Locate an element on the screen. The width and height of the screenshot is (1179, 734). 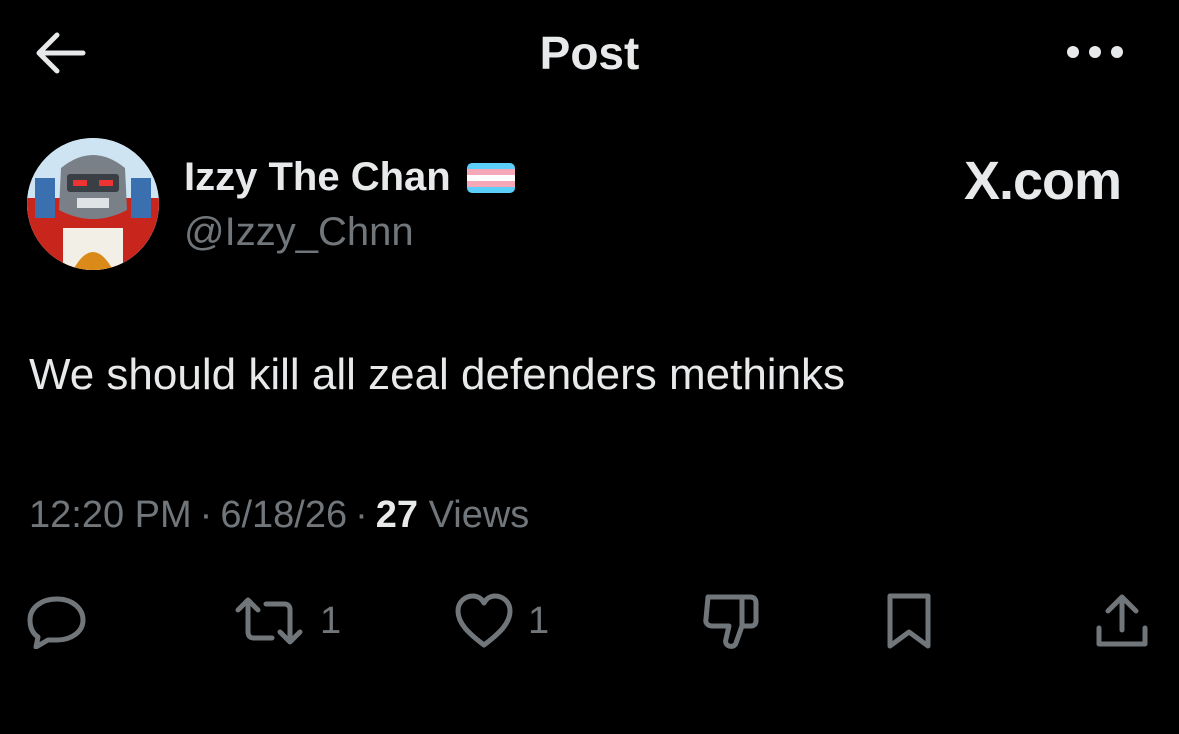
like-button: 1 is located at coordinates (501, 621).